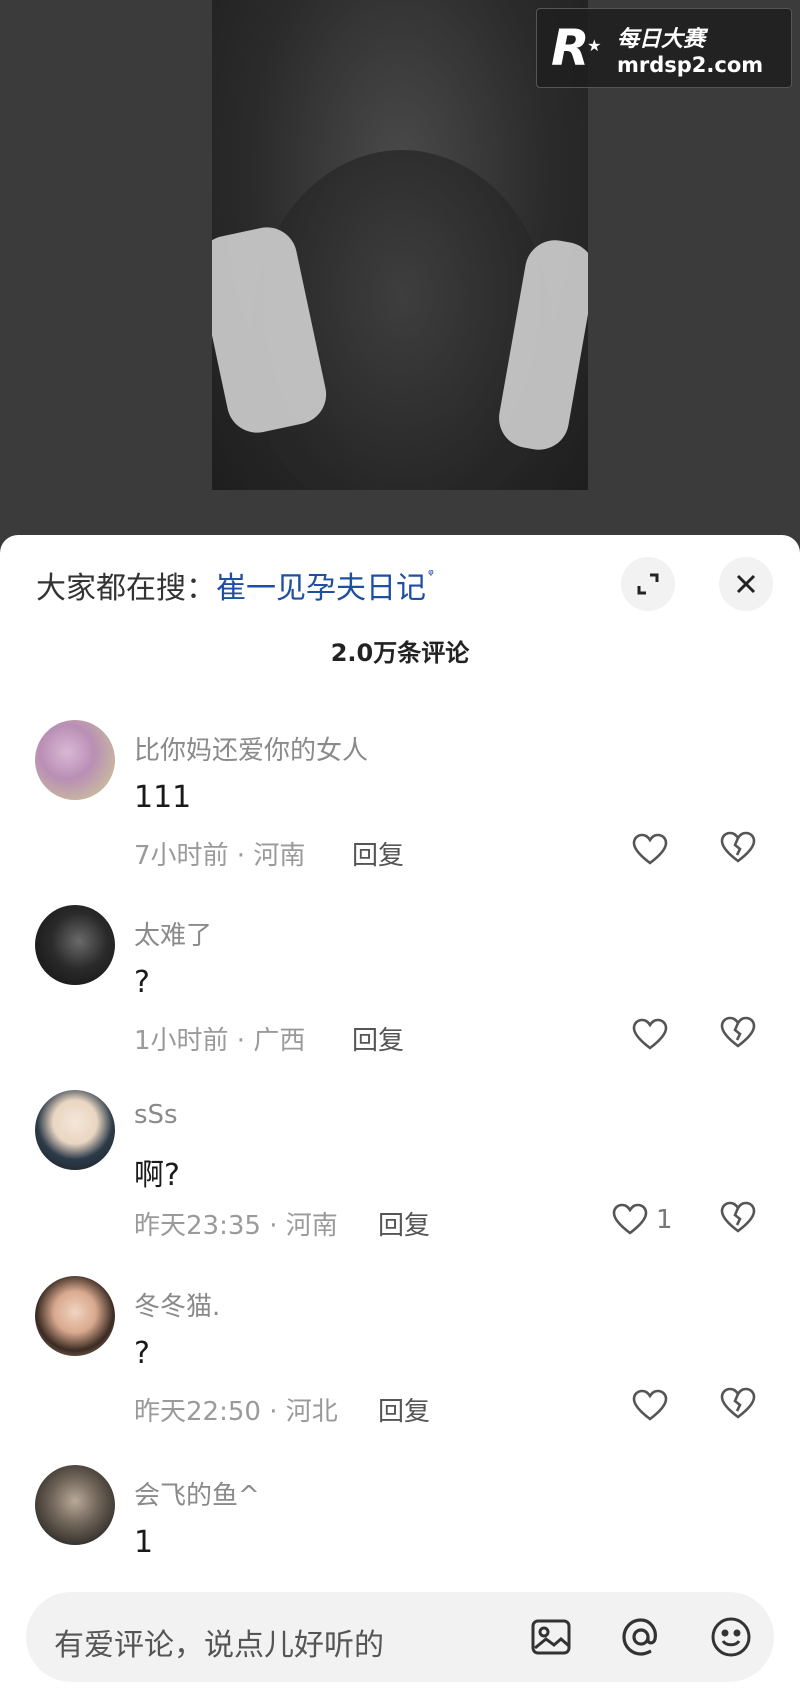 Image resolution: width=800 pixels, height=1698 pixels. I want to click on suggested-search: 大家都在搜： 崔一见孕夫日记 ᵠ, so click(235, 585).